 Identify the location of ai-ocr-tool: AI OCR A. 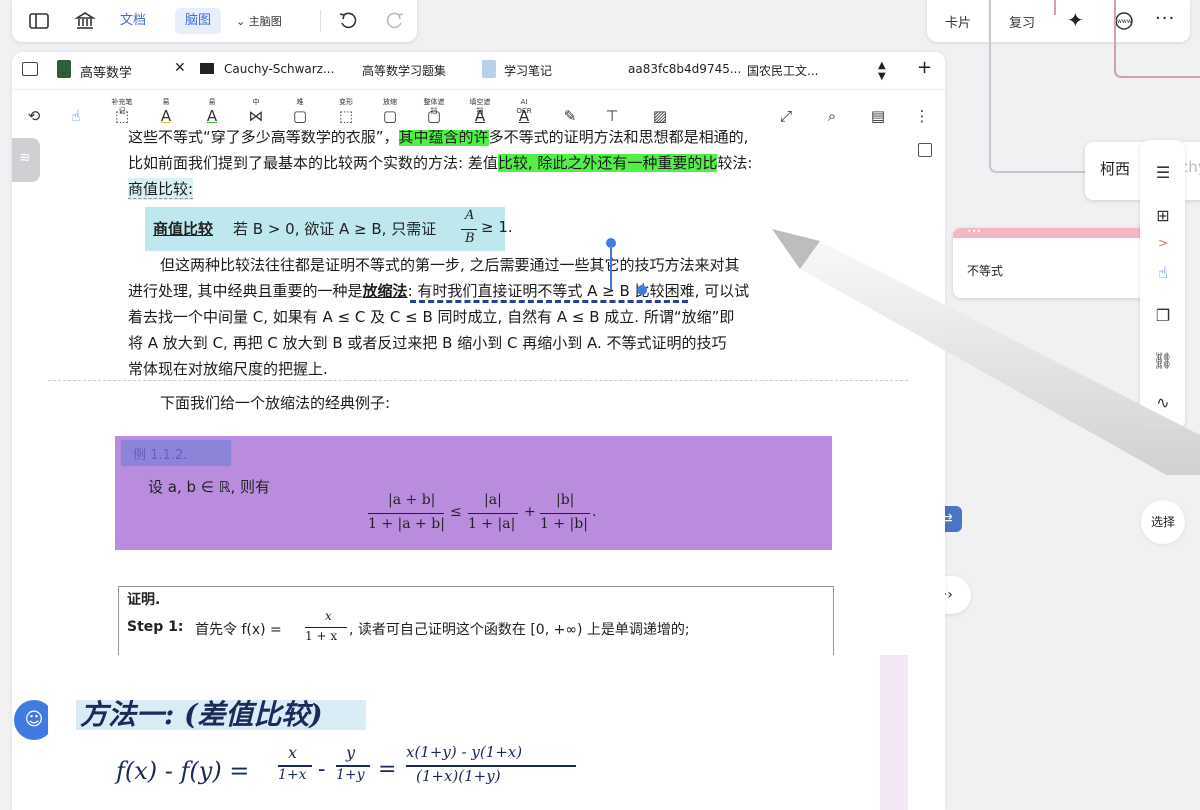
(524, 112).